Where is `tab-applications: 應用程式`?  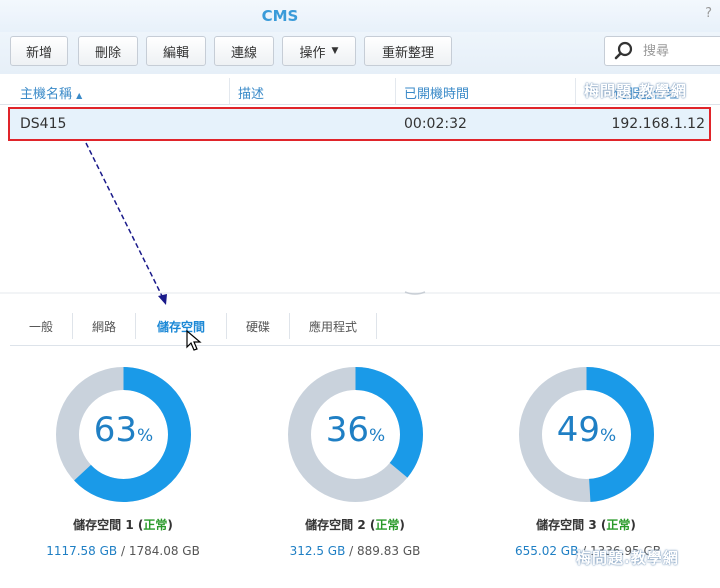 tab-applications: 應用程式 is located at coordinates (333, 326).